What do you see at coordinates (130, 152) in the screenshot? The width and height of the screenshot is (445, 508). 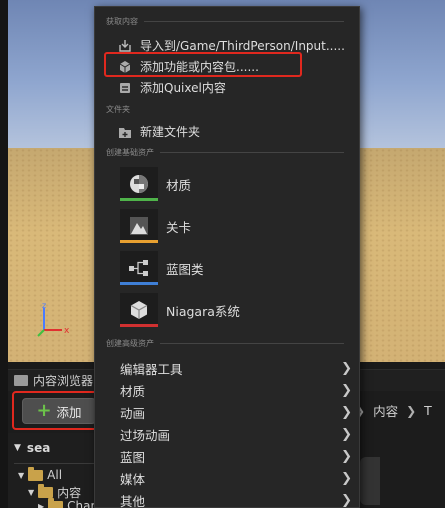 I see `section-label: 创建基础资产` at bounding box center [130, 152].